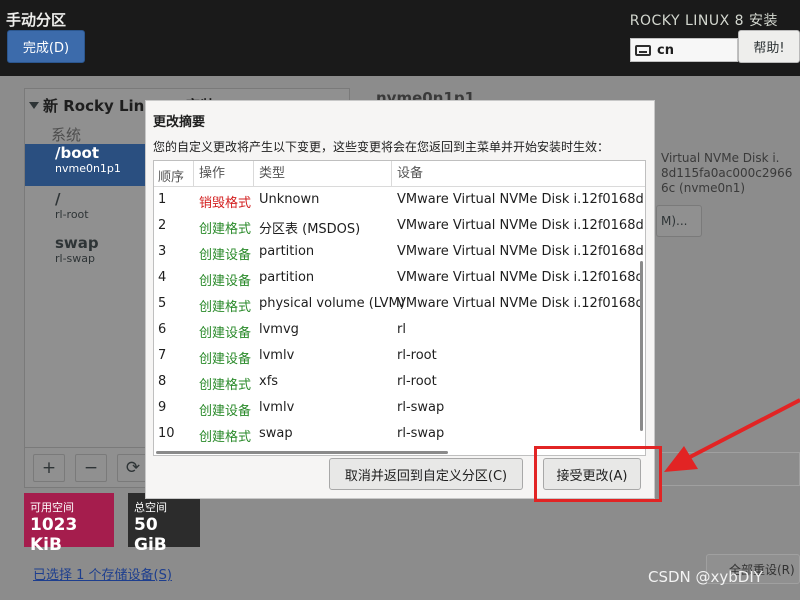 This screenshot has width=800, height=600. I want to click on row-device: rl, so click(401, 329).